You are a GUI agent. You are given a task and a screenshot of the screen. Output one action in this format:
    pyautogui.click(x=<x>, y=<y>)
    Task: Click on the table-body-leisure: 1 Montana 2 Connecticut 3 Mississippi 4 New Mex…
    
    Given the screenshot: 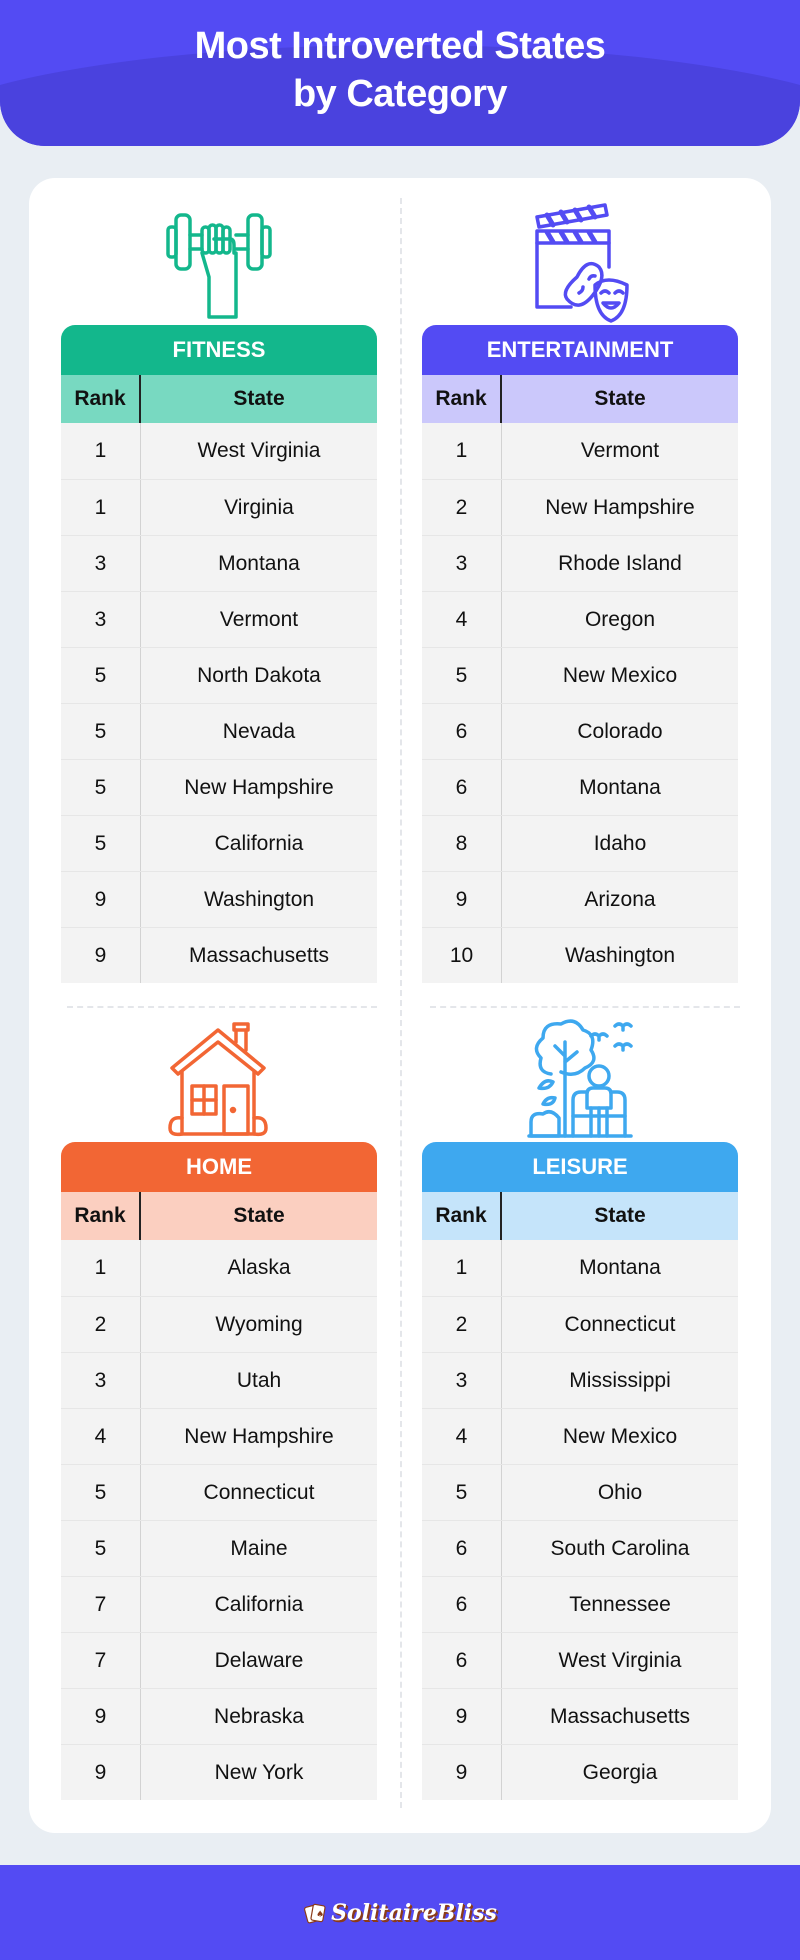 What is the action you would take?
    pyautogui.click(x=580, y=1520)
    